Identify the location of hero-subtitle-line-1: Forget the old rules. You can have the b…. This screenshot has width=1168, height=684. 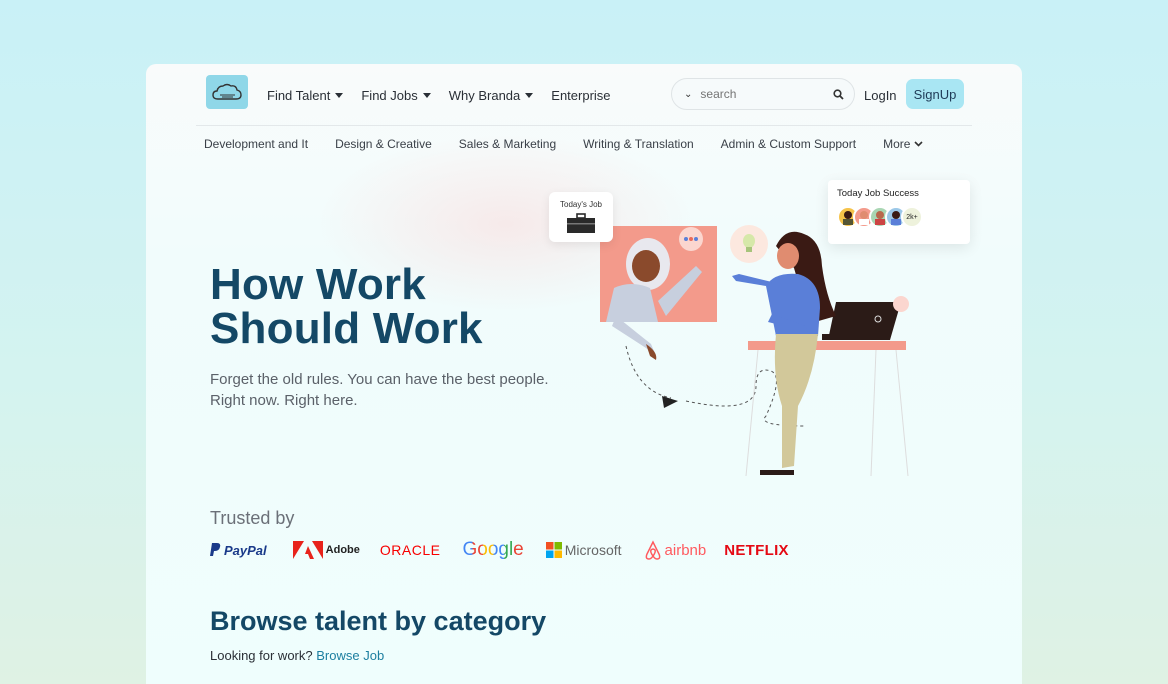
(379, 379).